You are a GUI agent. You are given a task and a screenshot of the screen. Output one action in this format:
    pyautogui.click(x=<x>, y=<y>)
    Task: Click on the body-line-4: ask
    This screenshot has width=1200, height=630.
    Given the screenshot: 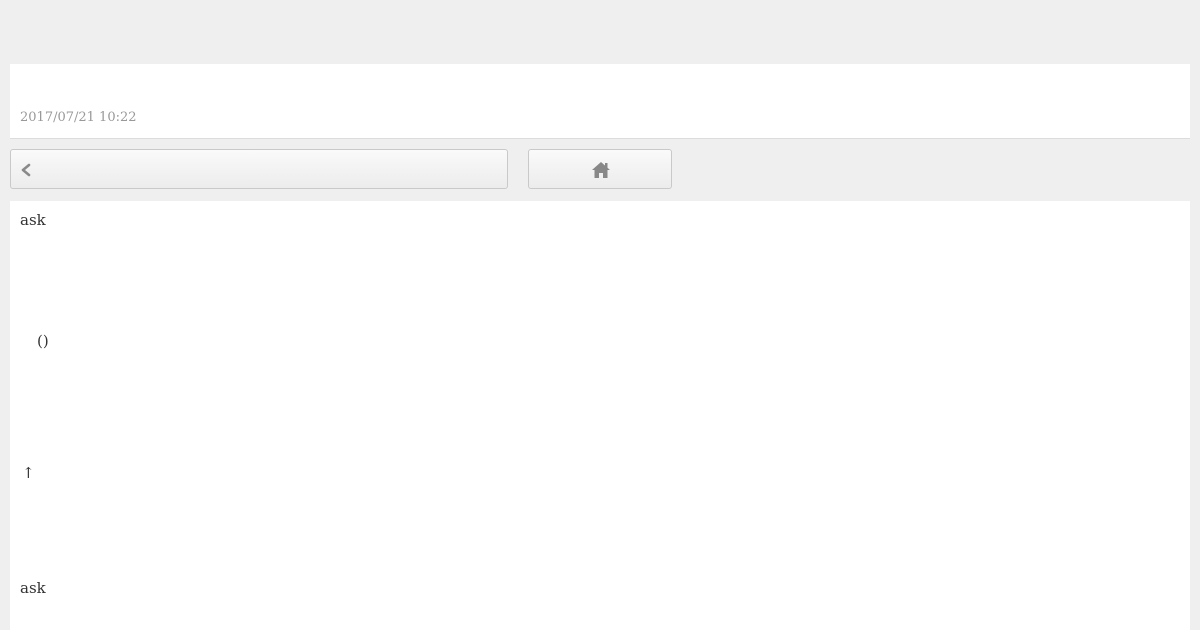 What is the action you would take?
    pyautogui.click(x=33, y=588)
    